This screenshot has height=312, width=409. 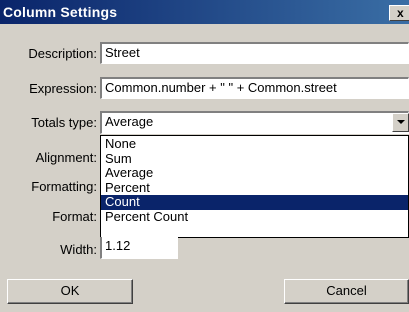 I want to click on dropdown-option-none: None, so click(x=254, y=144).